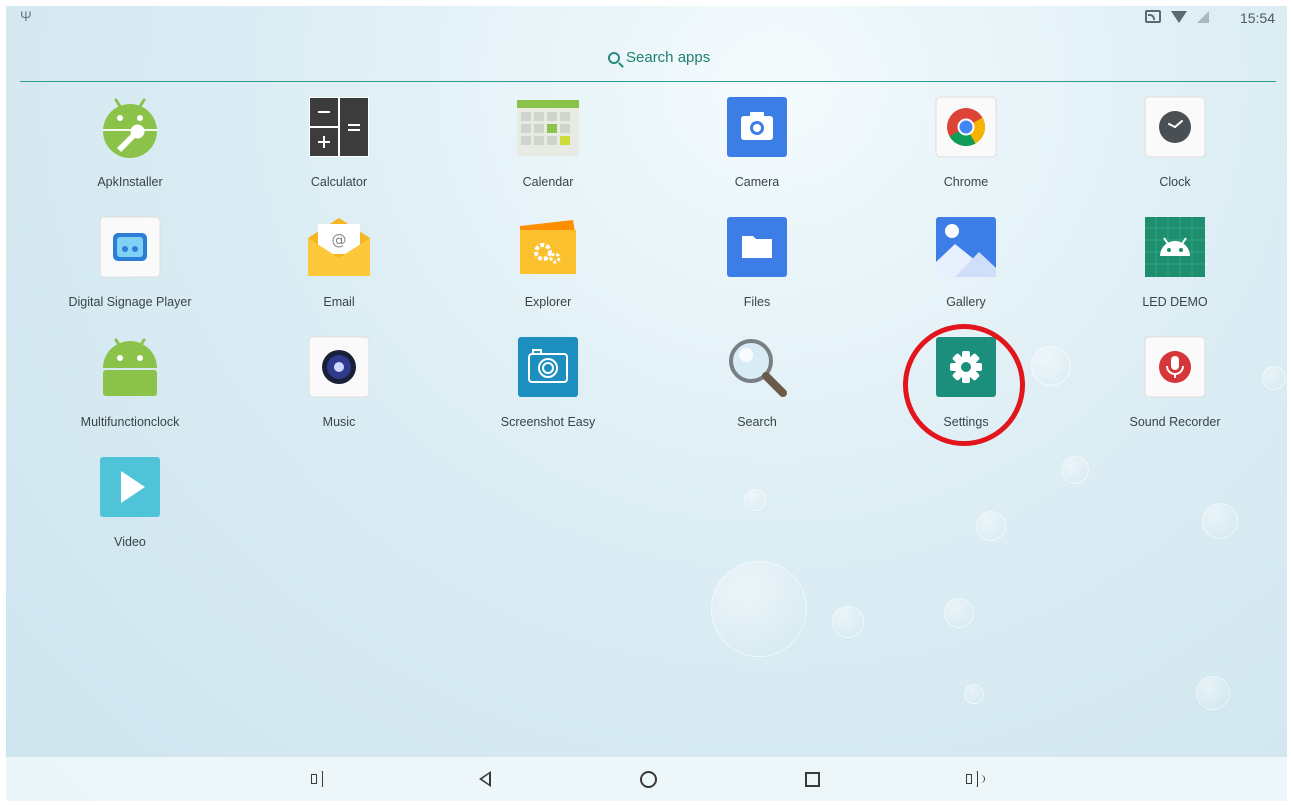 The height and width of the screenshot is (805, 1291). Describe the element at coordinates (757, 422) in the screenshot. I see `app-label: Search` at that location.